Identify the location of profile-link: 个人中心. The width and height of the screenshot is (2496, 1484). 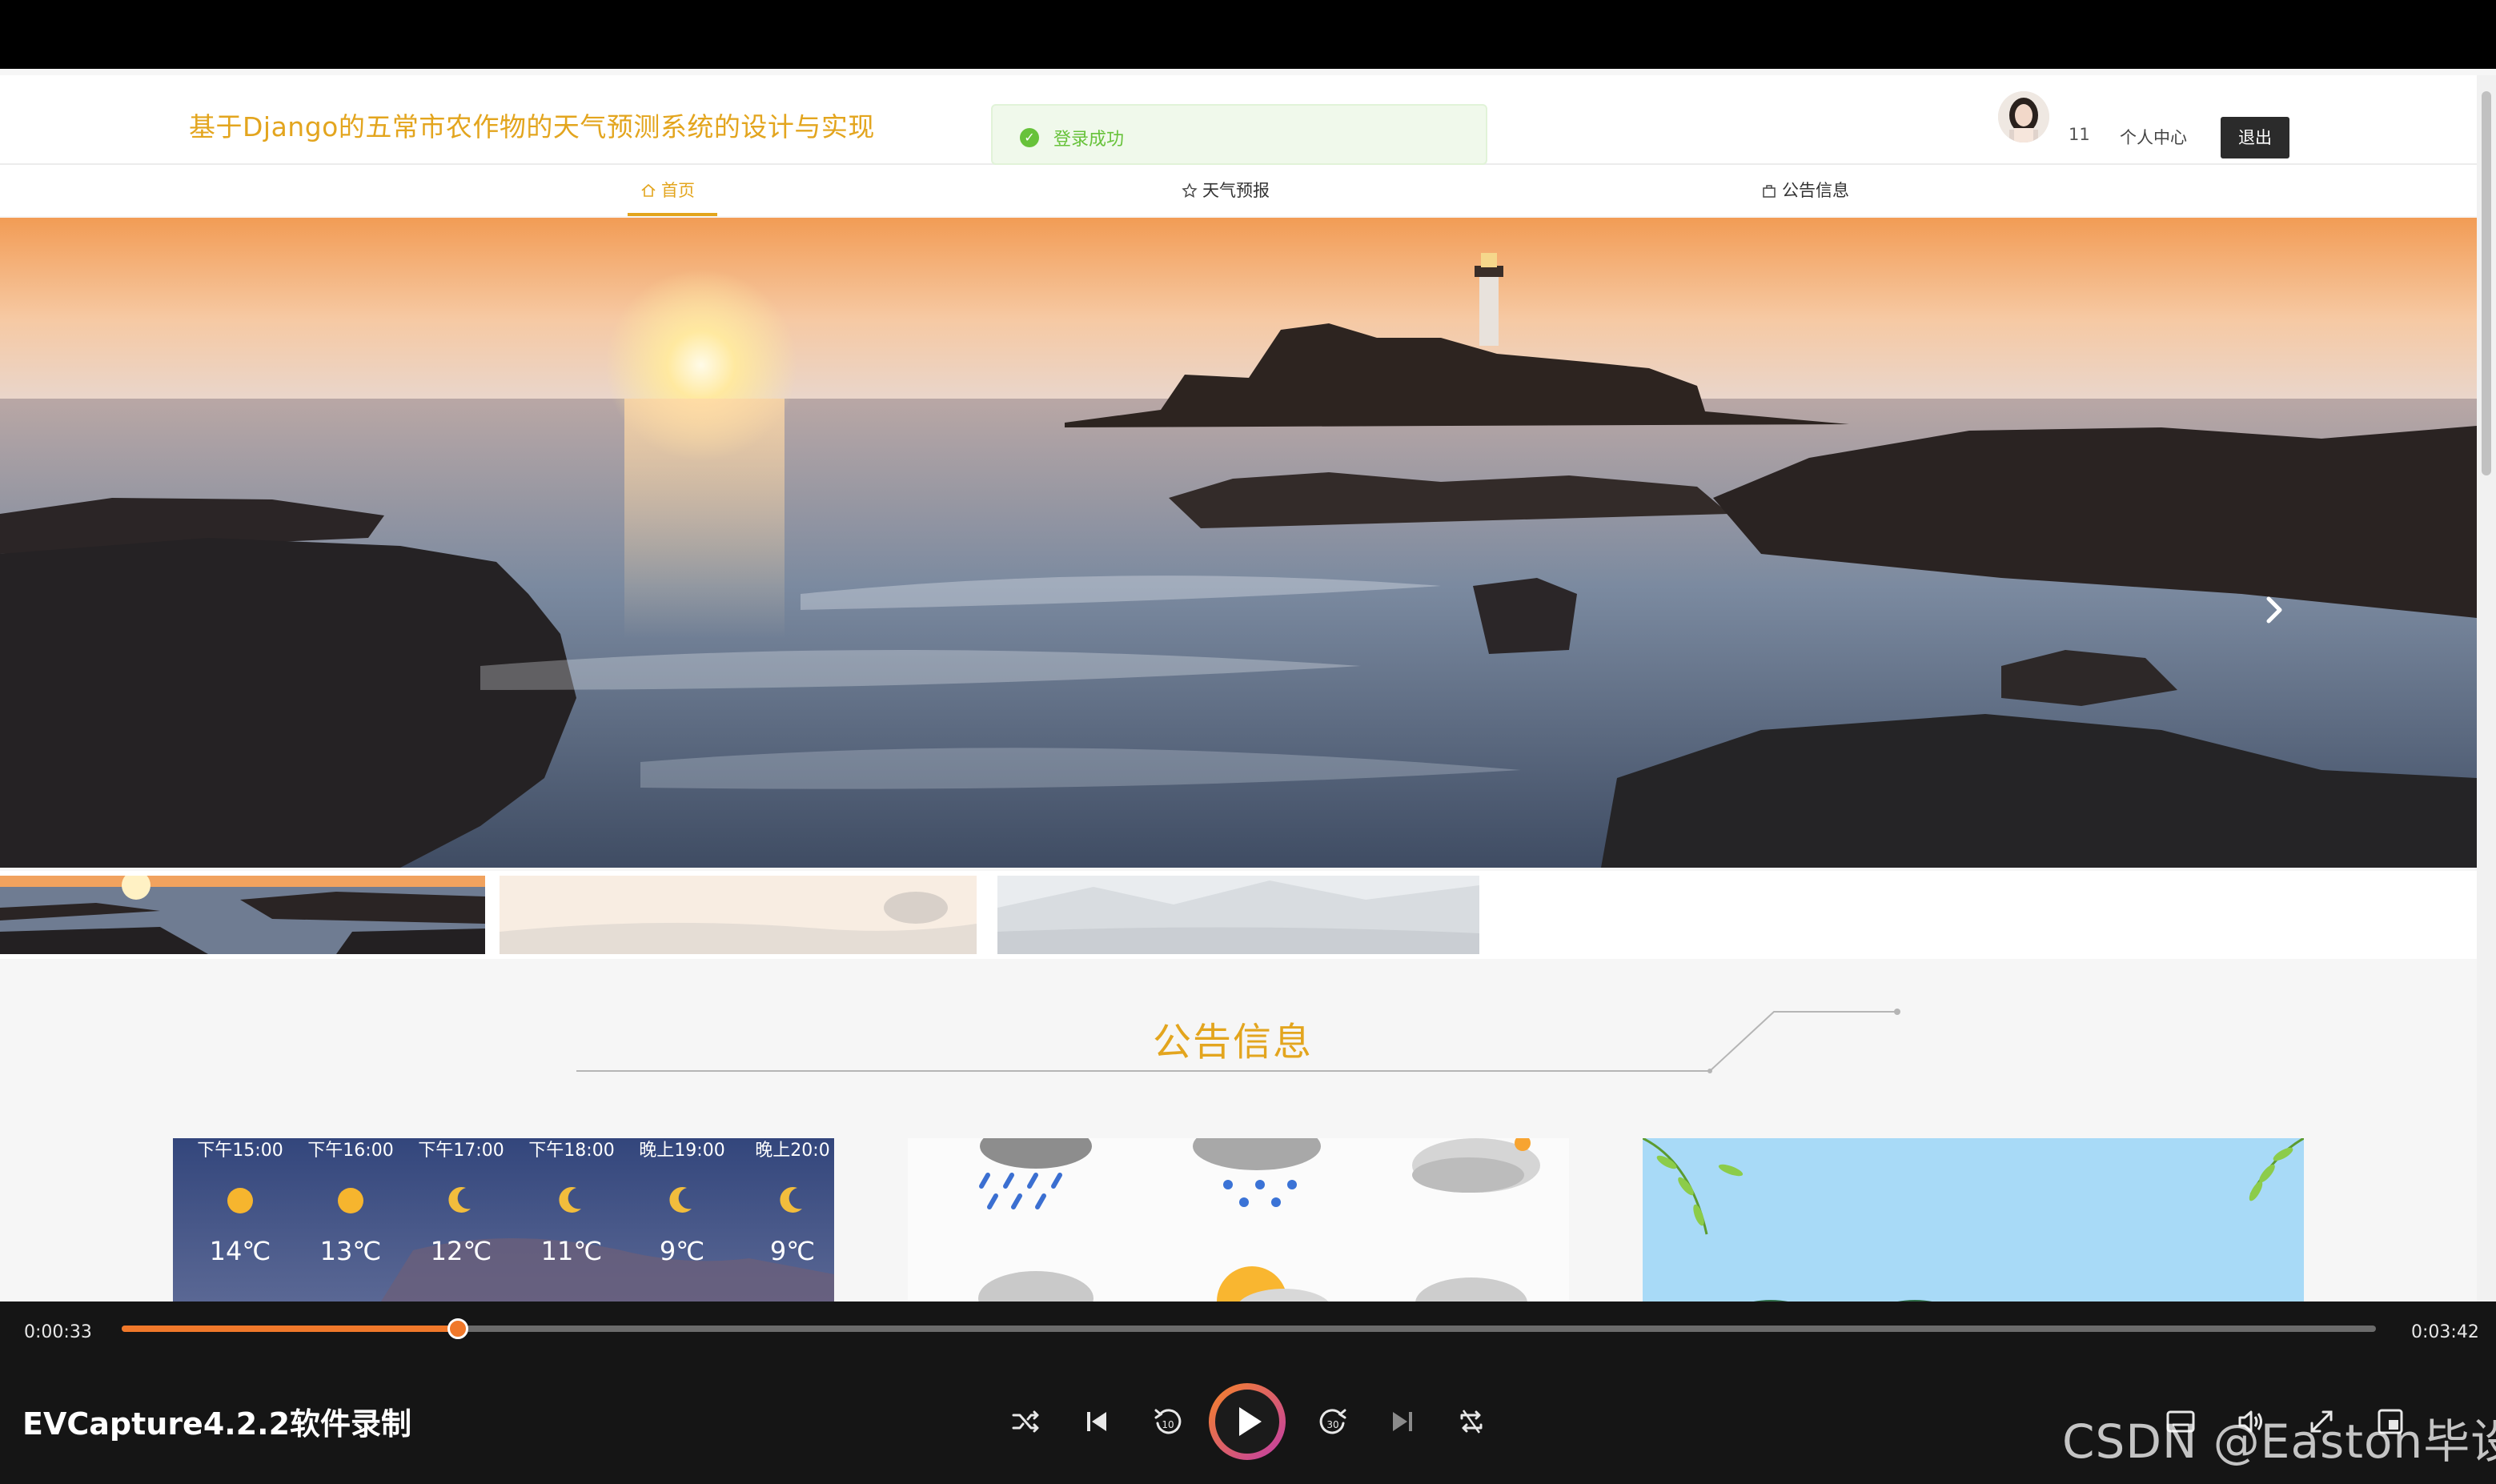
(2153, 137).